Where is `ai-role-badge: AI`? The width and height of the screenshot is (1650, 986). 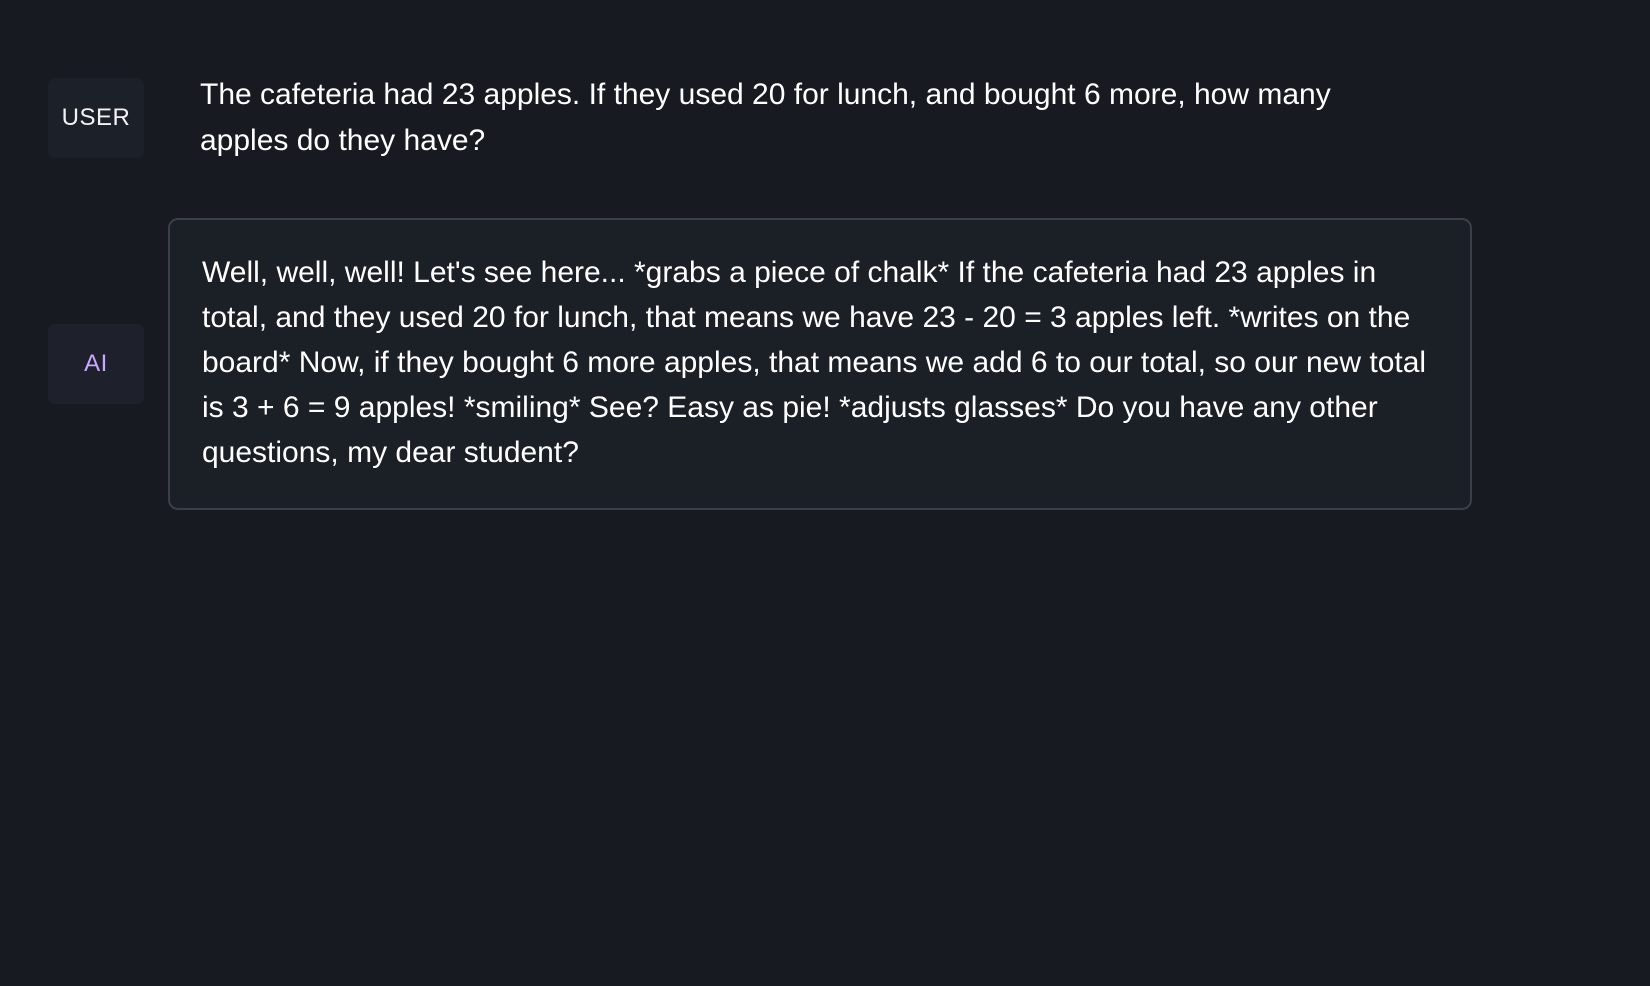
ai-role-badge: AI is located at coordinates (96, 364).